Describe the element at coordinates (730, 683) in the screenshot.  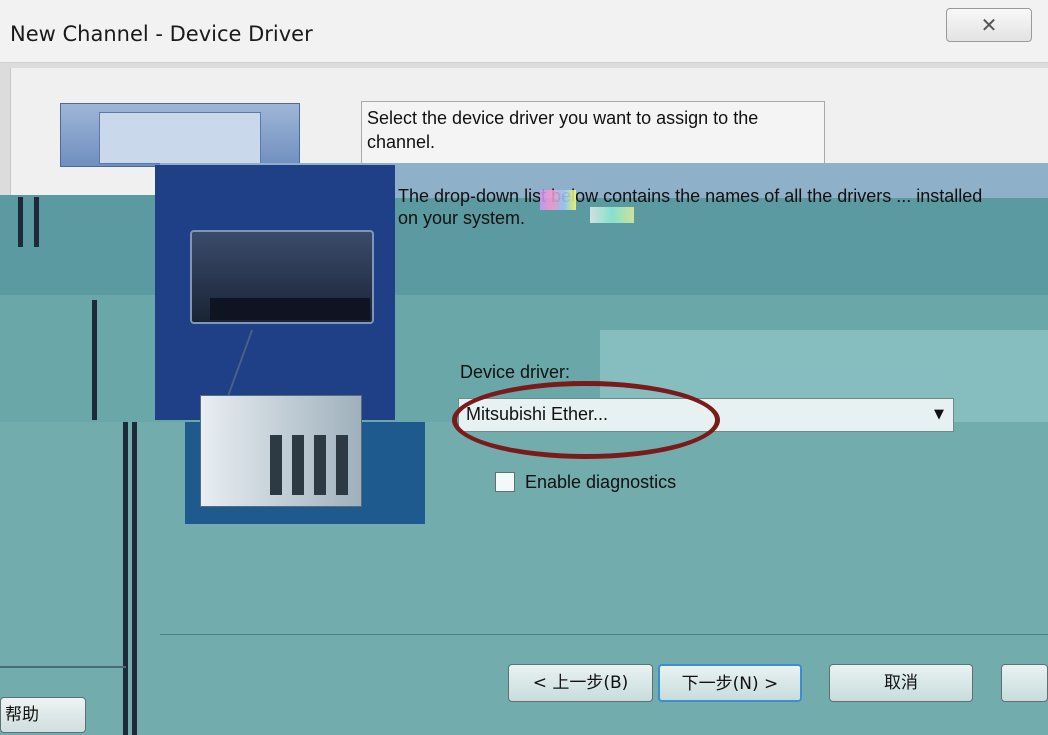
I see `next-button: 下一步(N) >` at that location.